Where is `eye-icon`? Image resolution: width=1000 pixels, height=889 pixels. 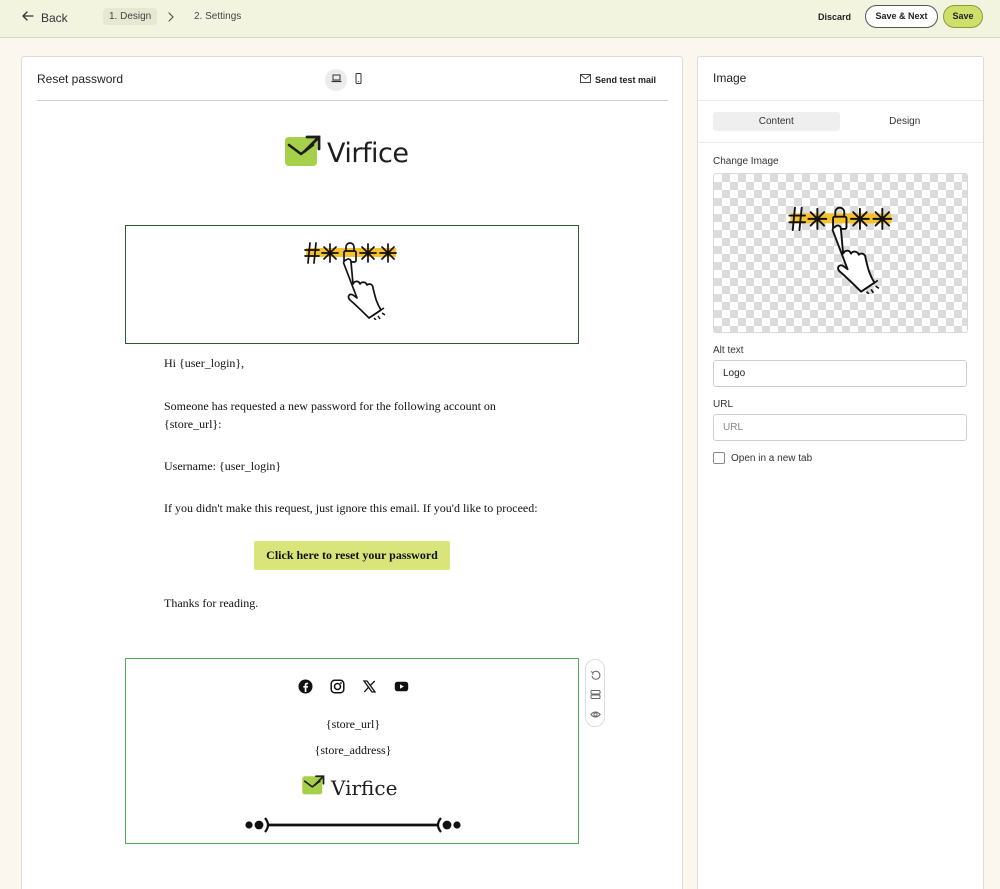 eye-icon is located at coordinates (595, 712).